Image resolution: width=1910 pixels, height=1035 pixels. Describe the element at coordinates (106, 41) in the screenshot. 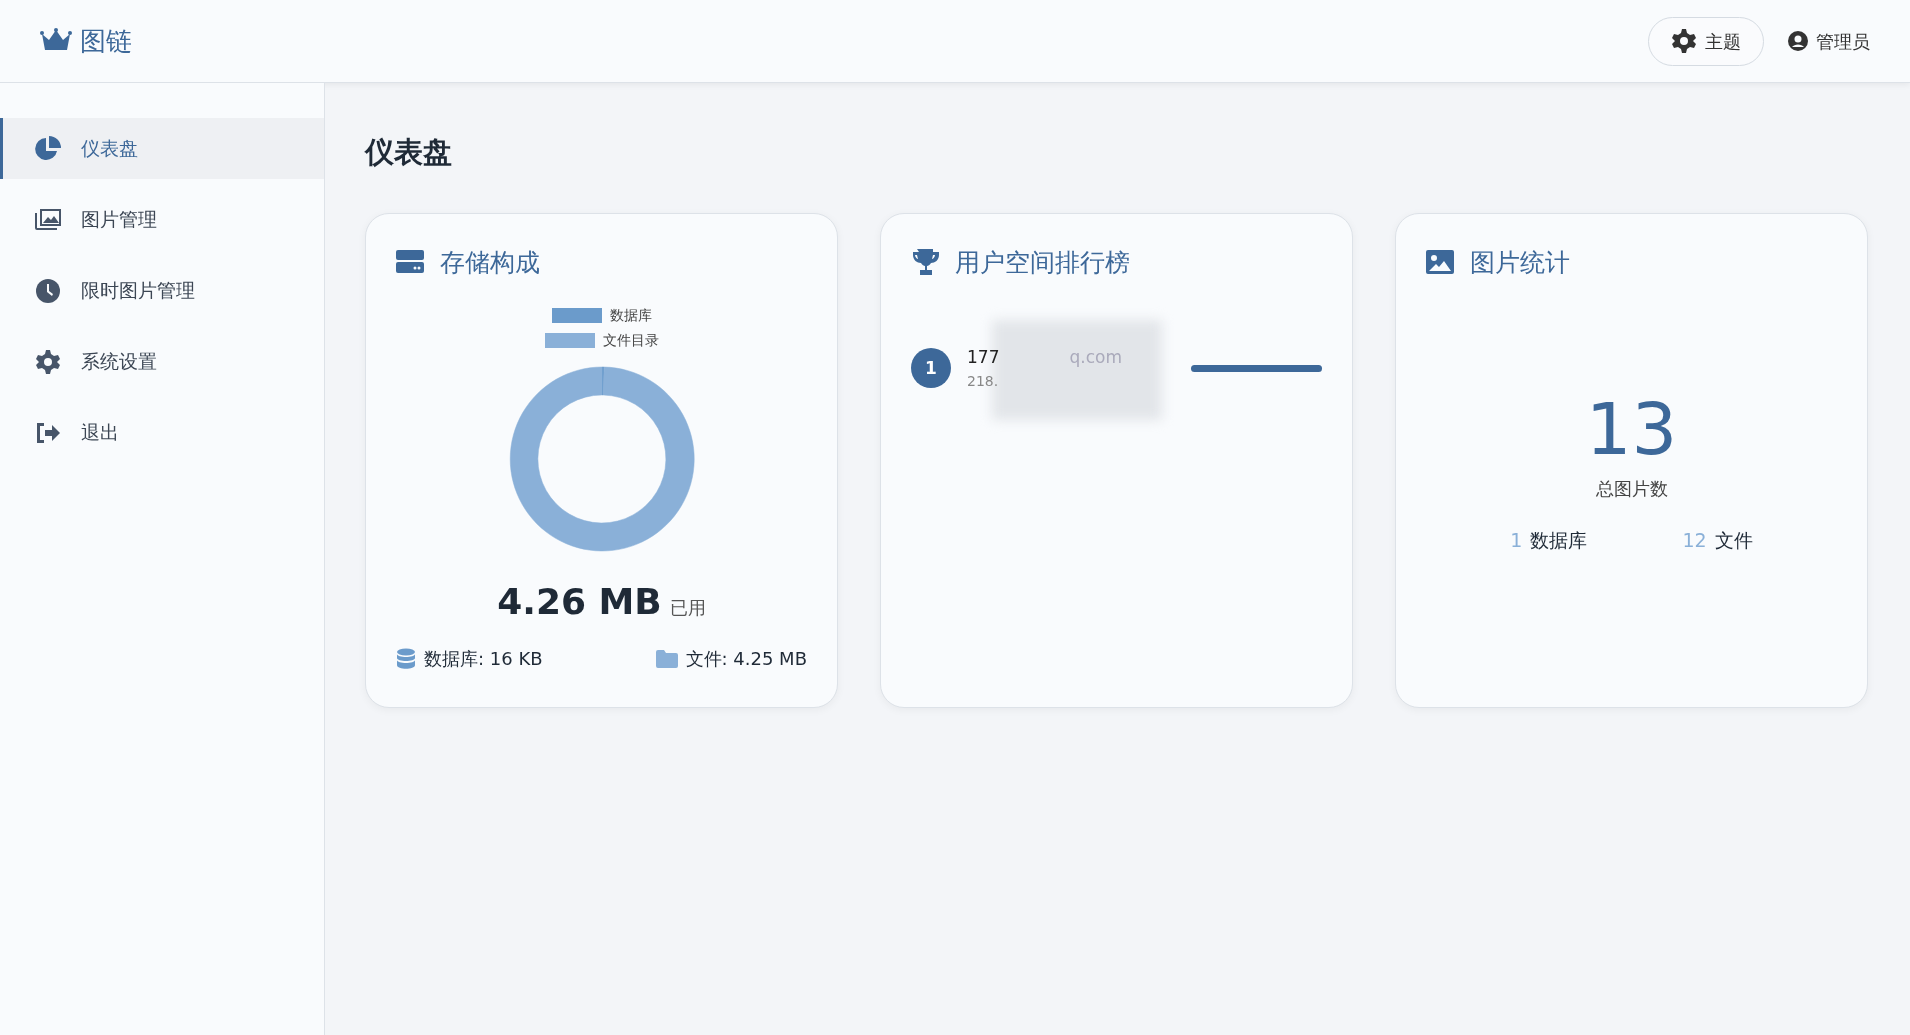

I see `brand-name: 图链` at that location.